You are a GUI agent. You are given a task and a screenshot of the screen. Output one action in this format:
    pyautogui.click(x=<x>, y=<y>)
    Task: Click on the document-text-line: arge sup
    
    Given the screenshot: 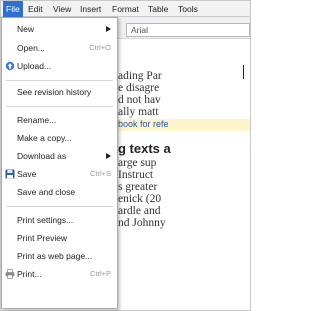 What is the action you would take?
    pyautogui.click(x=137, y=163)
    